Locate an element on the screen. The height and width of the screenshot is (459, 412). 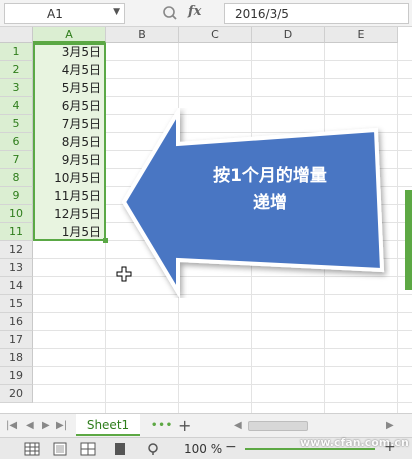
reading-mode-icon is located at coordinates (120, 449).